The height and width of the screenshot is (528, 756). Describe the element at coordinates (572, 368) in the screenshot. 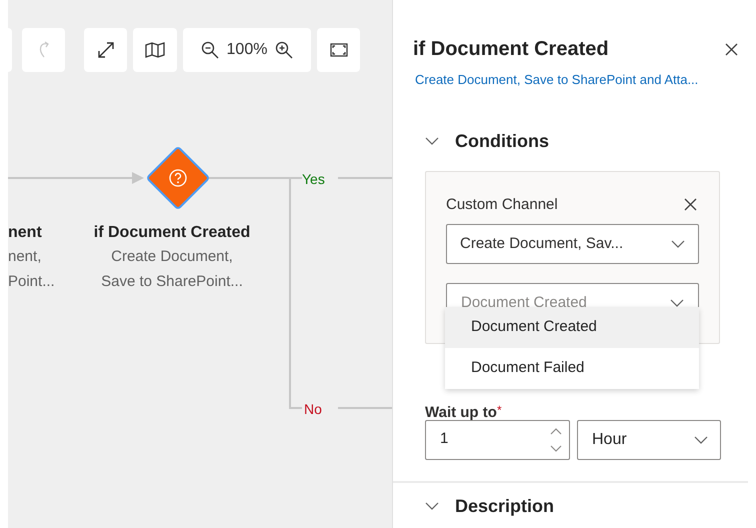

I see `dropdown-option: Document Failed` at that location.